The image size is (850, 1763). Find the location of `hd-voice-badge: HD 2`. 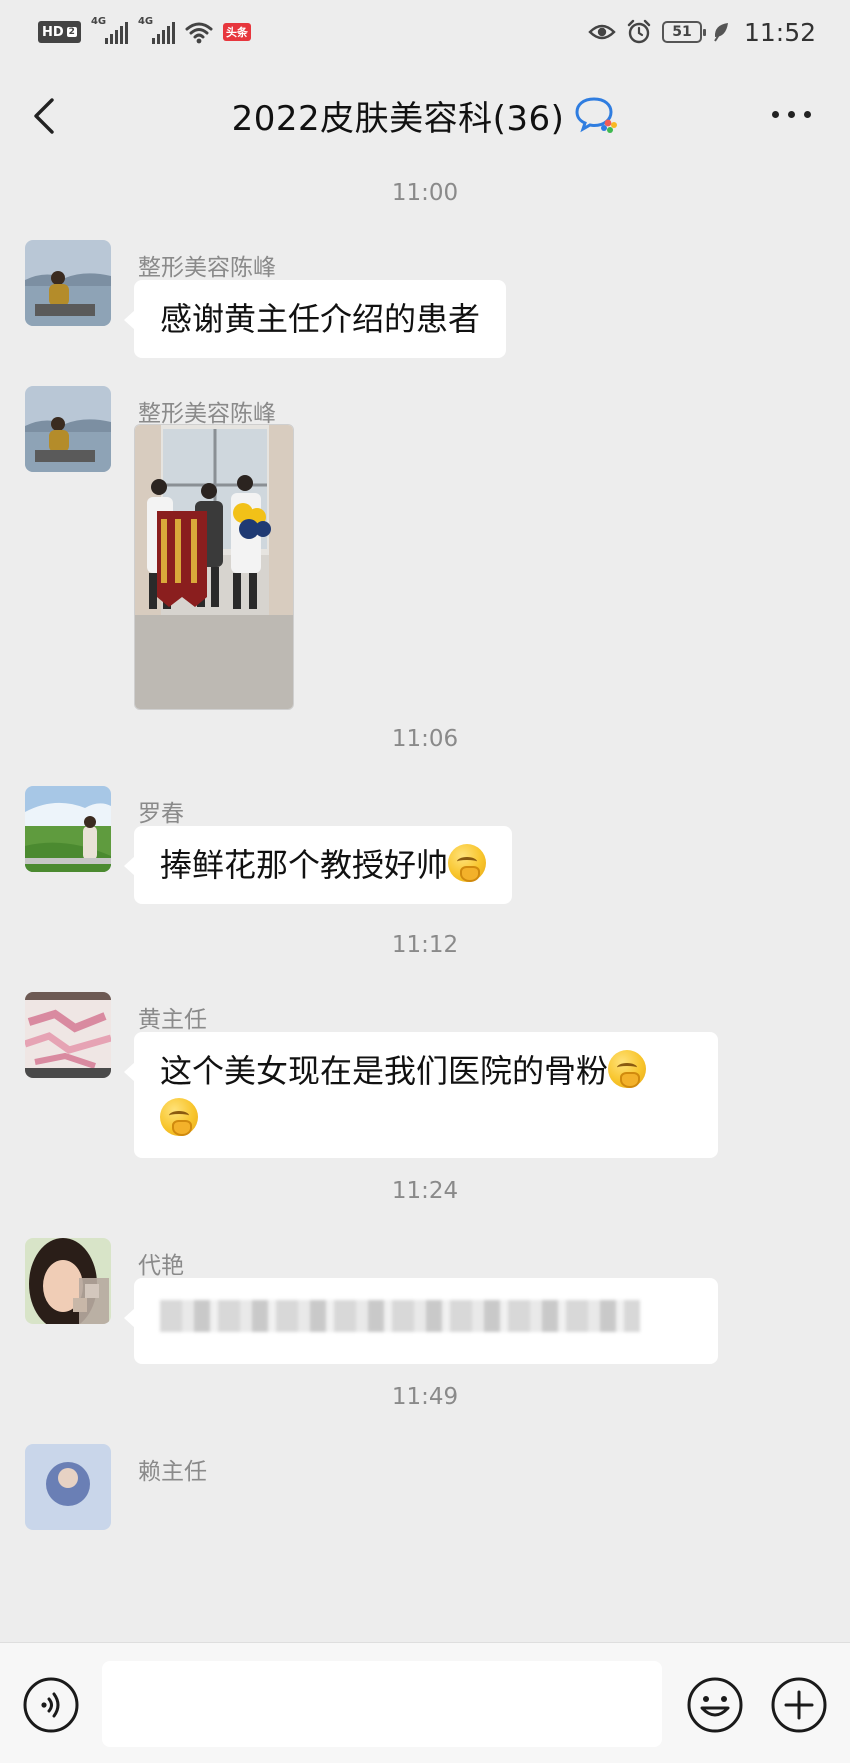

hd-voice-badge: HD 2 is located at coordinates (59, 32).